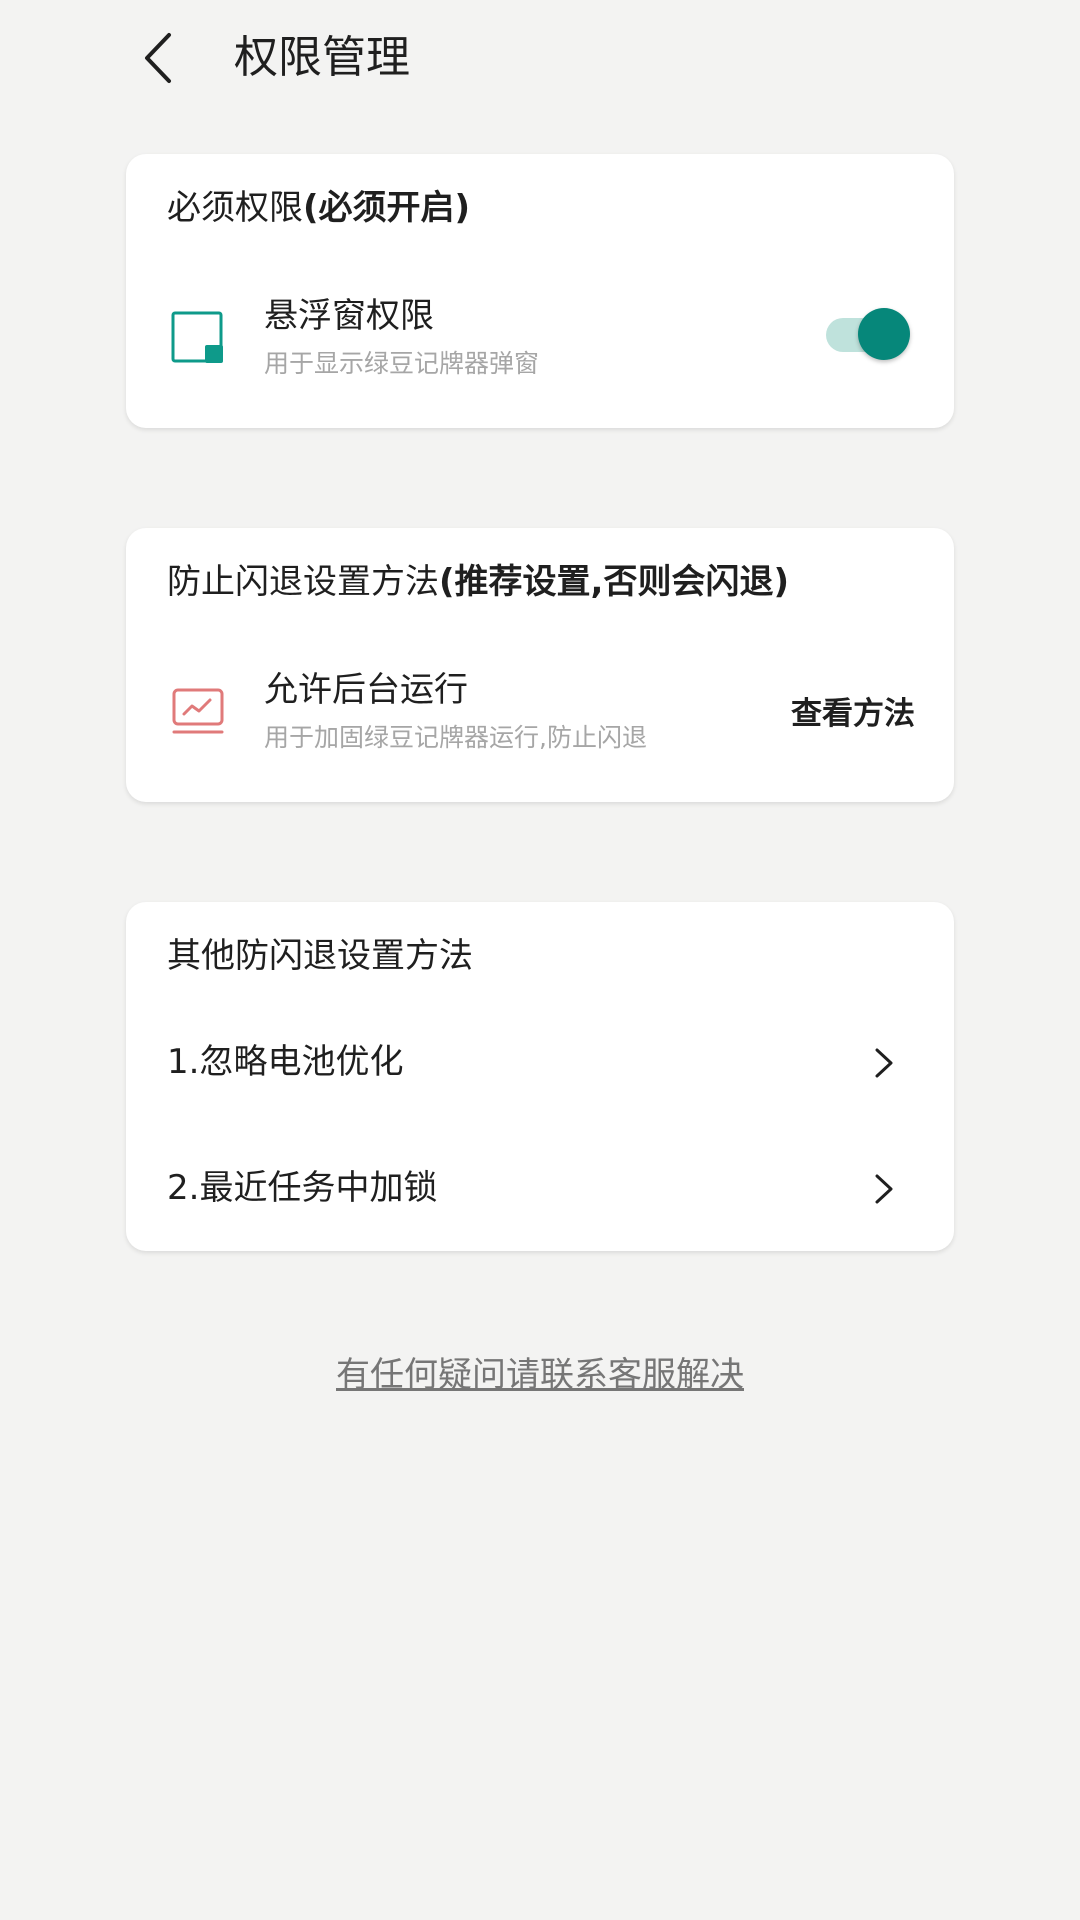 The width and height of the screenshot is (1080, 1920). What do you see at coordinates (402, 363) in the screenshot?
I see `floating-window-description: 用于显示绿豆记牌器弹窗` at bounding box center [402, 363].